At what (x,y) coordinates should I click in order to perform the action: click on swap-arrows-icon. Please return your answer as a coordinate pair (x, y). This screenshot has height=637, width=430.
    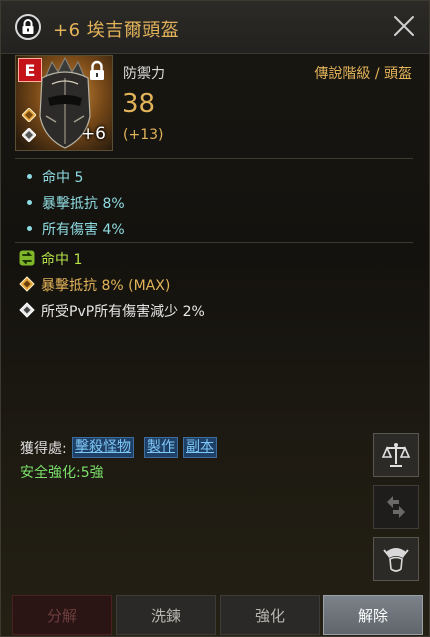
    Looking at the image, I should click on (396, 507).